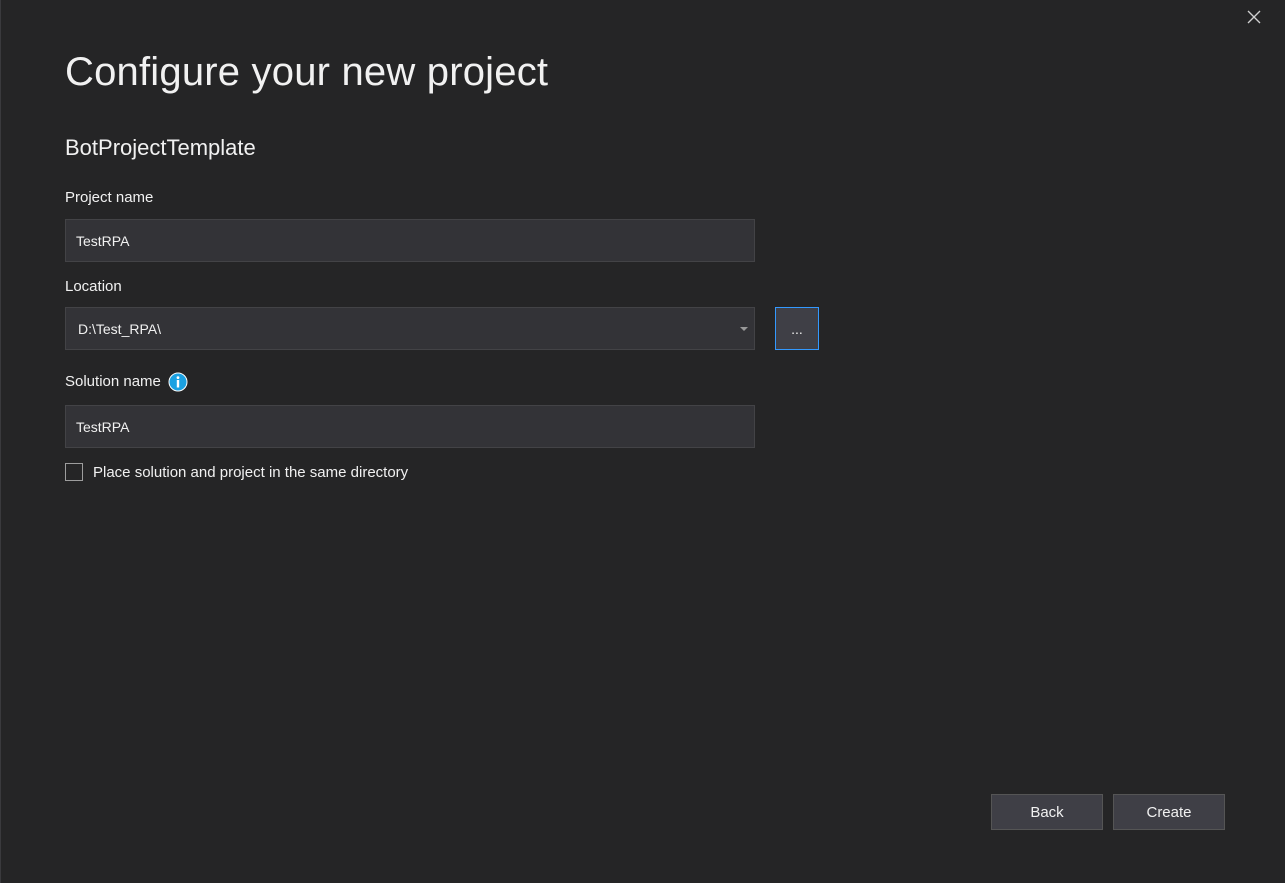 The width and height of the screenshot is (1285, 883). I want to click on create-button: Create, so click(1169, 812).